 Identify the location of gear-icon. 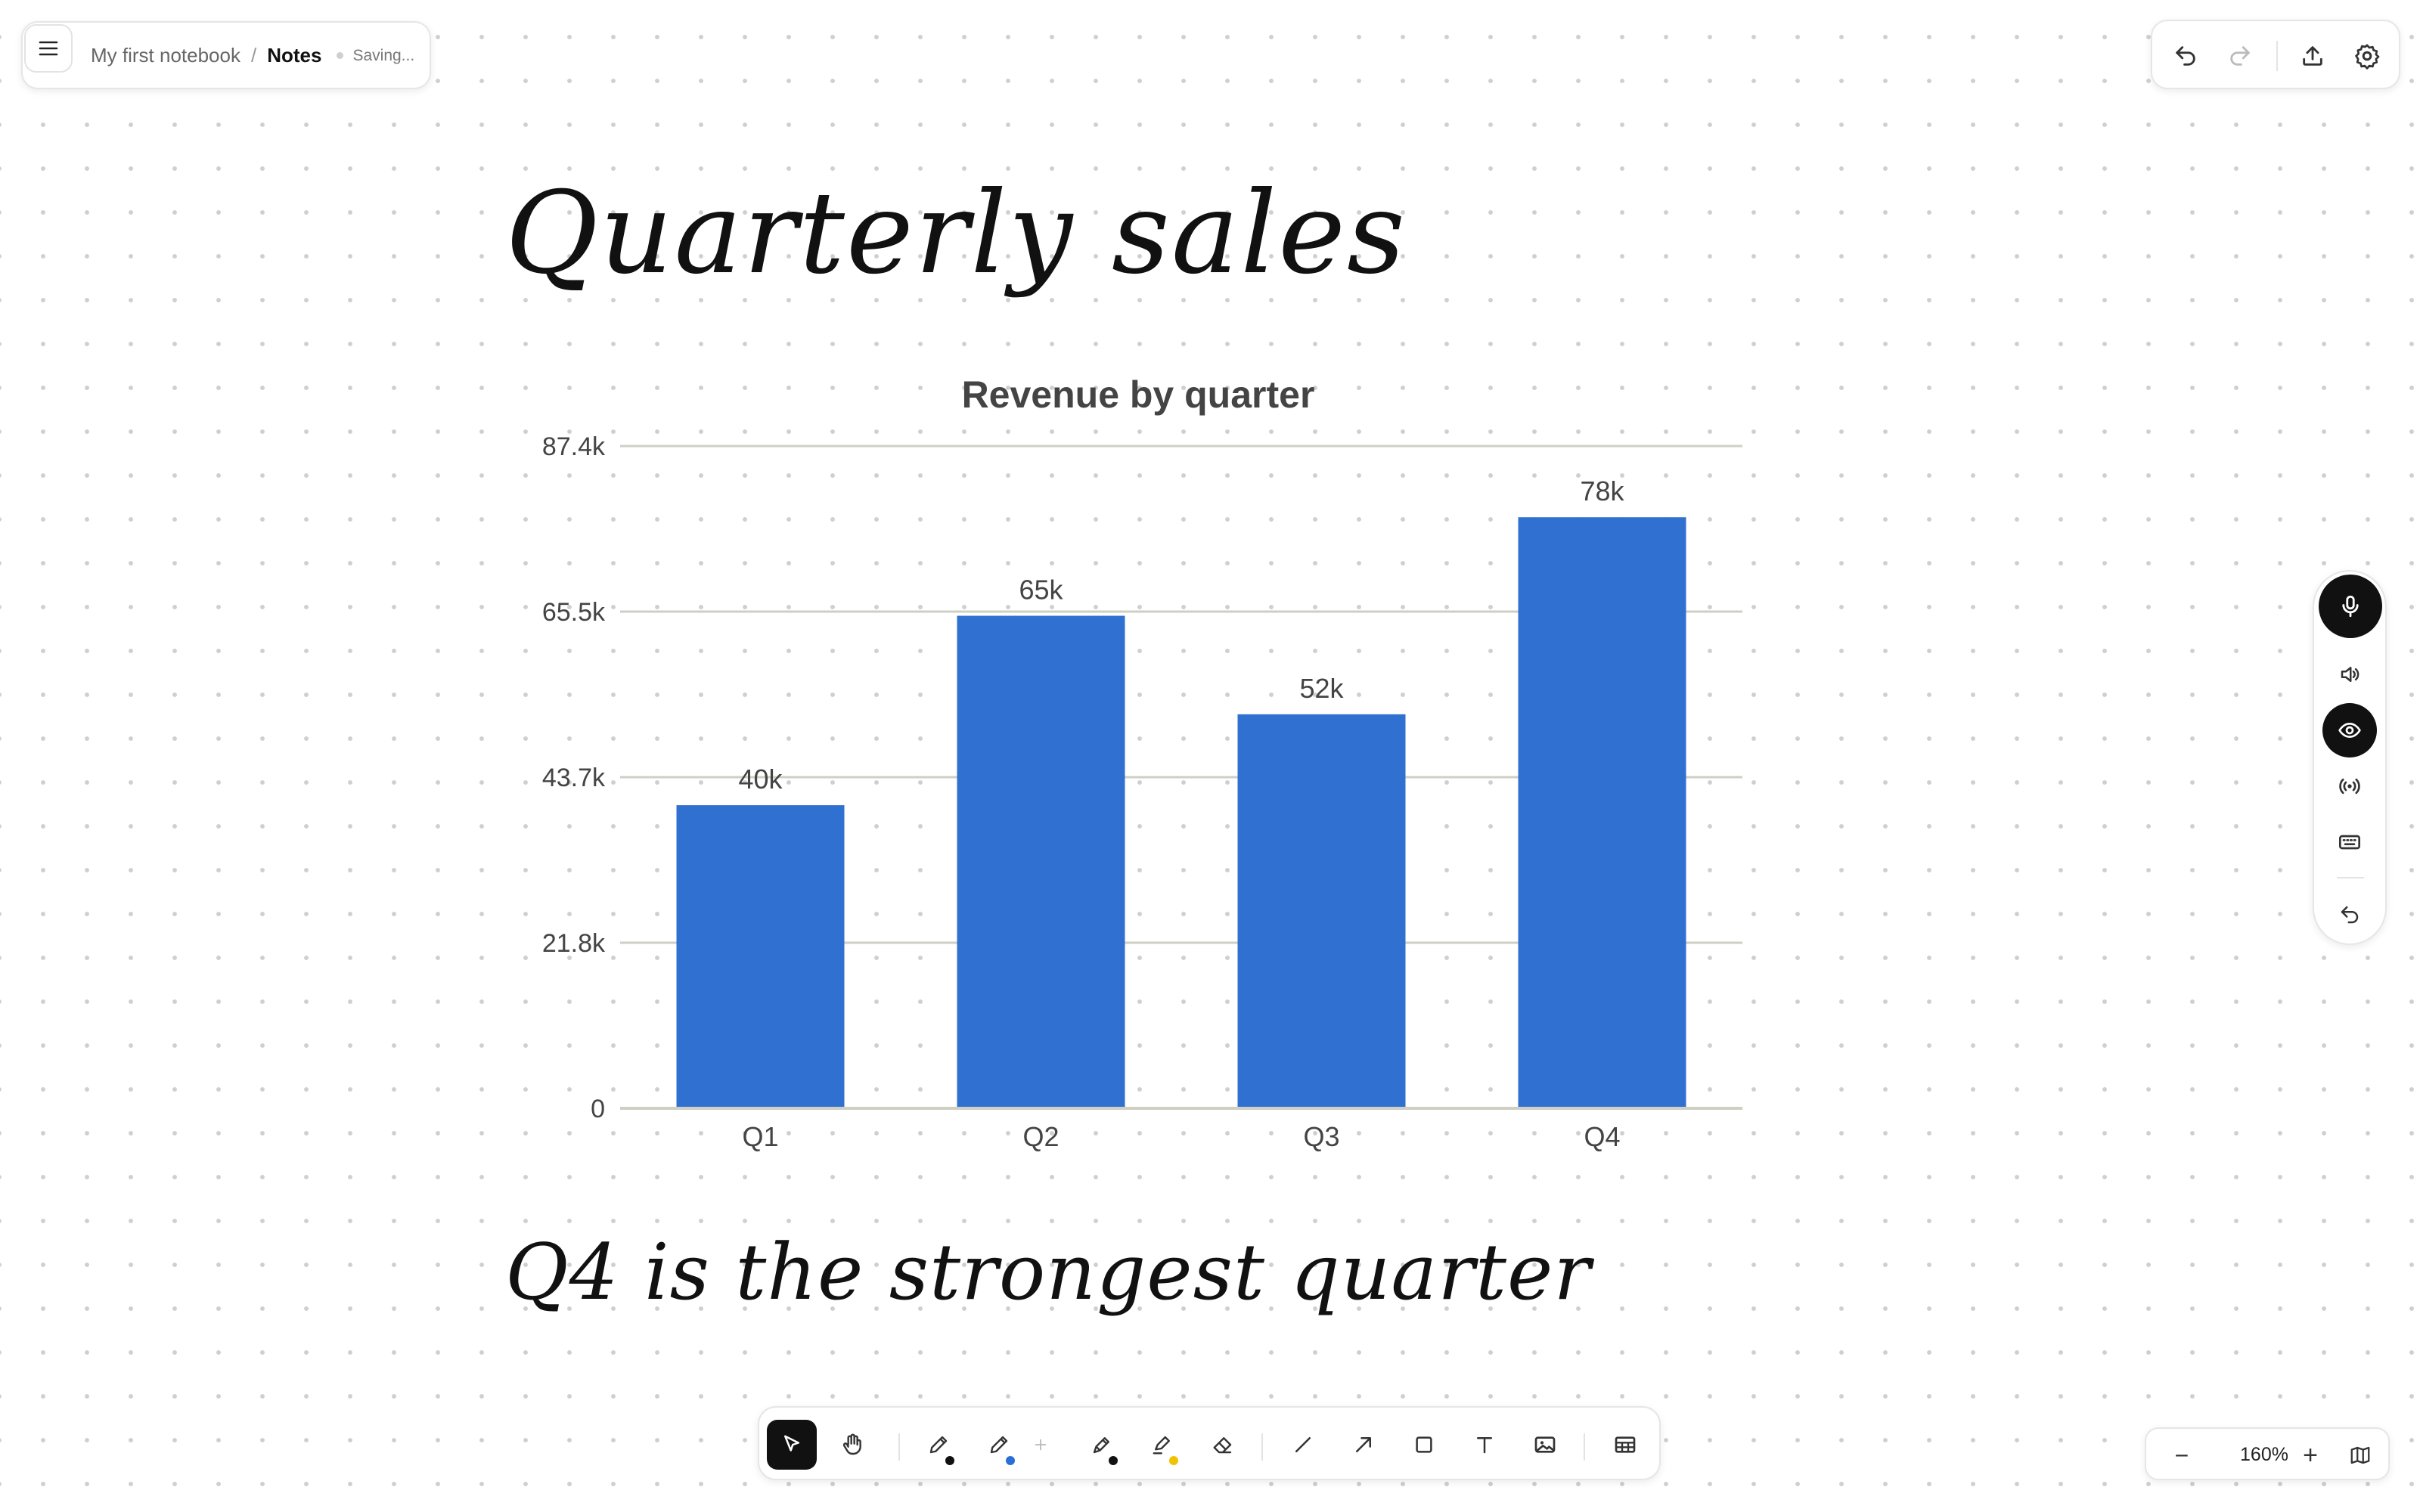
(2367, 57).